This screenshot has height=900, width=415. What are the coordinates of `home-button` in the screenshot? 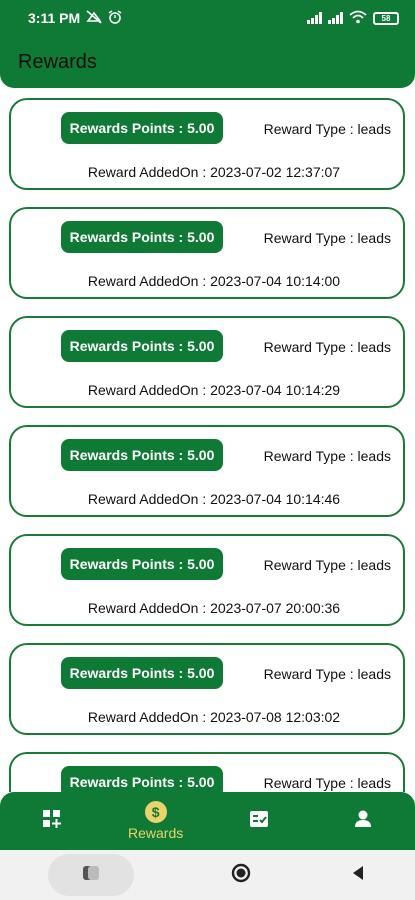 It's located at (241, 875).